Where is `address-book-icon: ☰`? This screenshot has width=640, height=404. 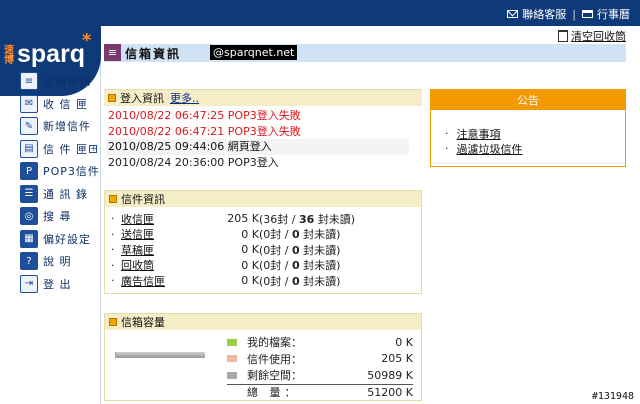 address-book-icon: ☰ is located at coordinates (29, 193).